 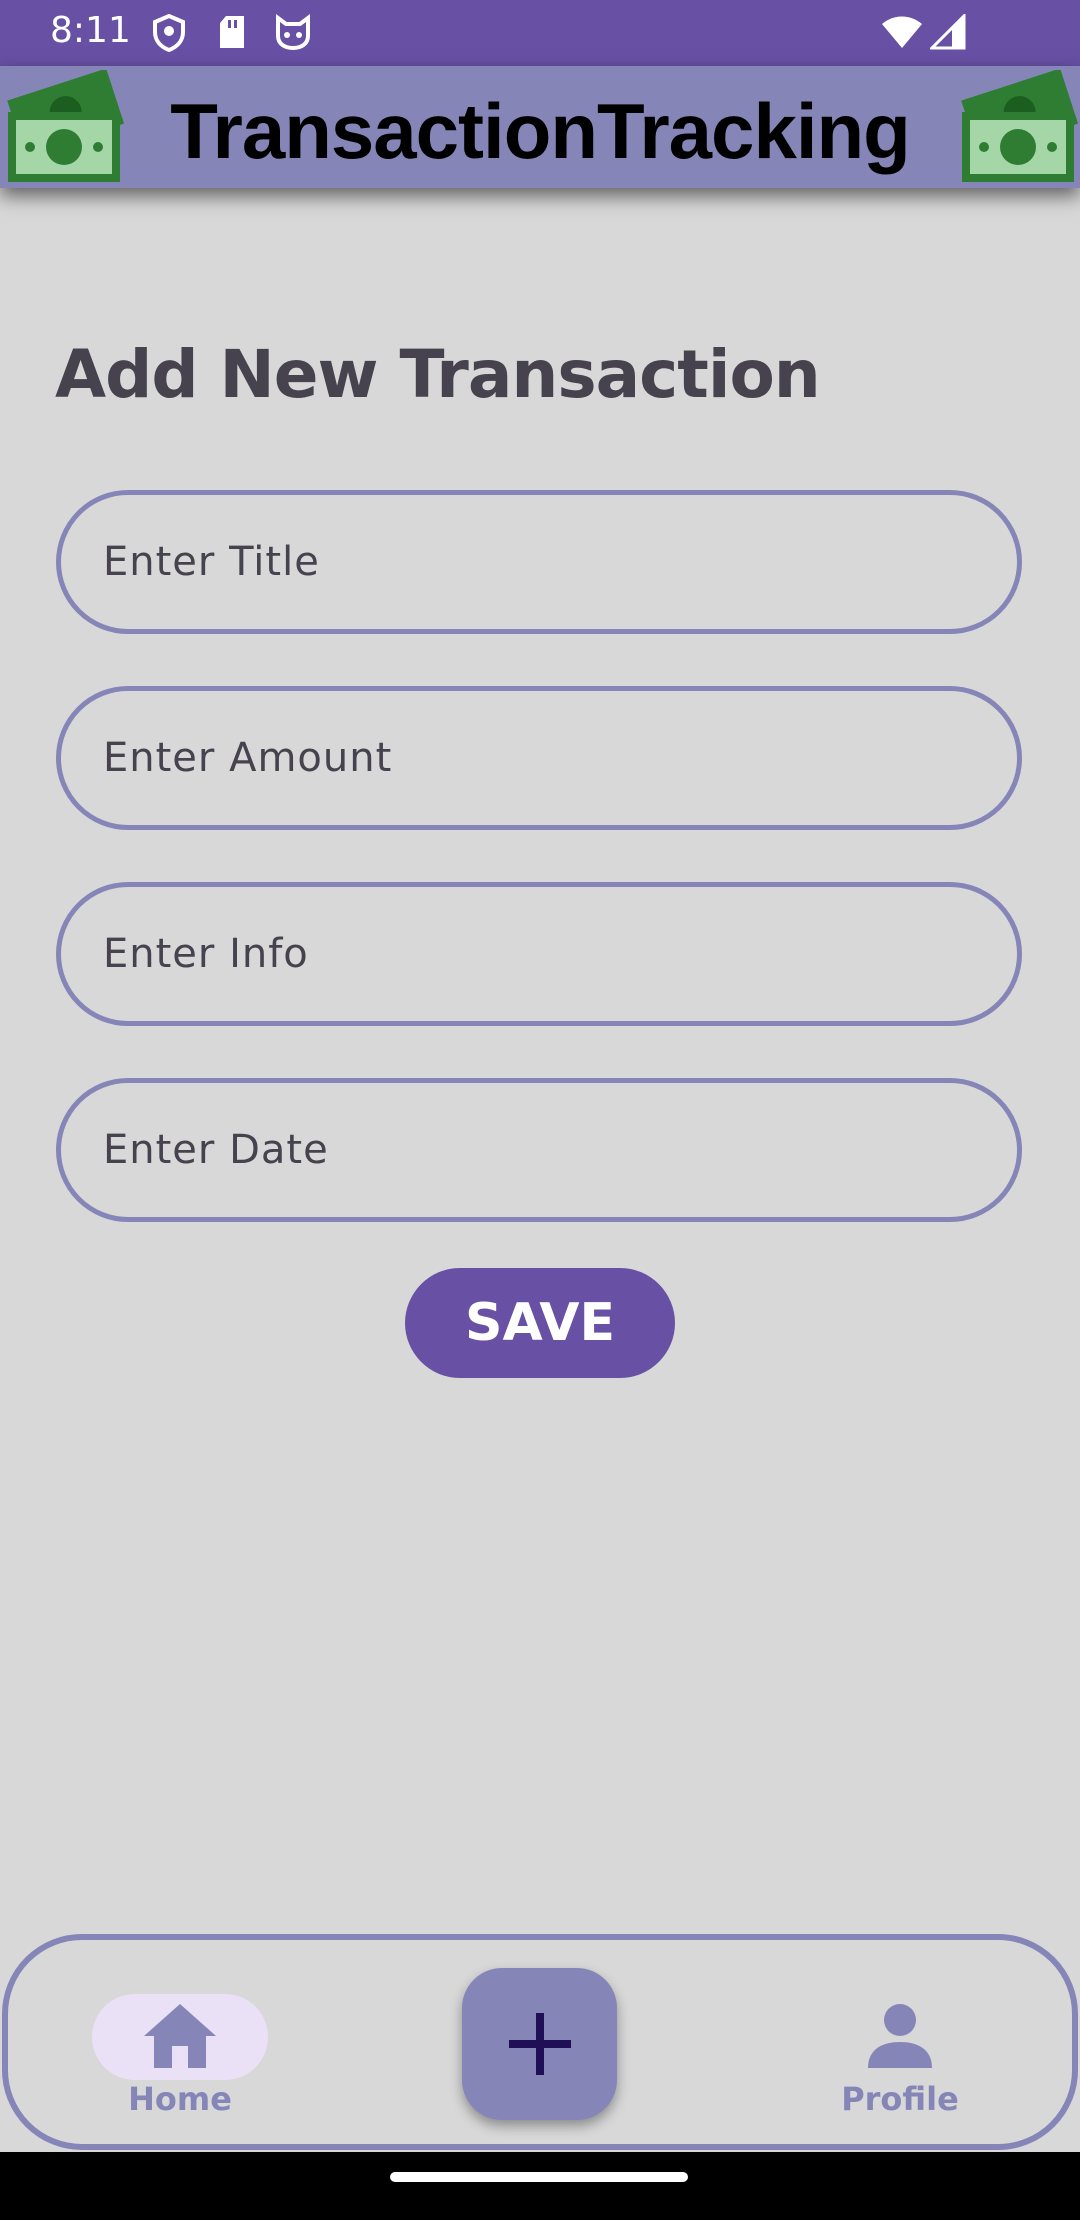 What do you see at coordinates (540, 1323) in the screenshot?
I see `save-button: SAVE` at bounding box center [540, 1323].